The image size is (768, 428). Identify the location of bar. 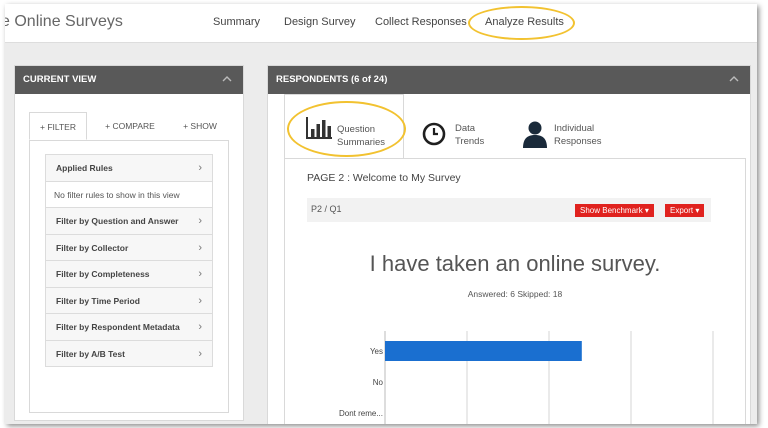
(483, 351).